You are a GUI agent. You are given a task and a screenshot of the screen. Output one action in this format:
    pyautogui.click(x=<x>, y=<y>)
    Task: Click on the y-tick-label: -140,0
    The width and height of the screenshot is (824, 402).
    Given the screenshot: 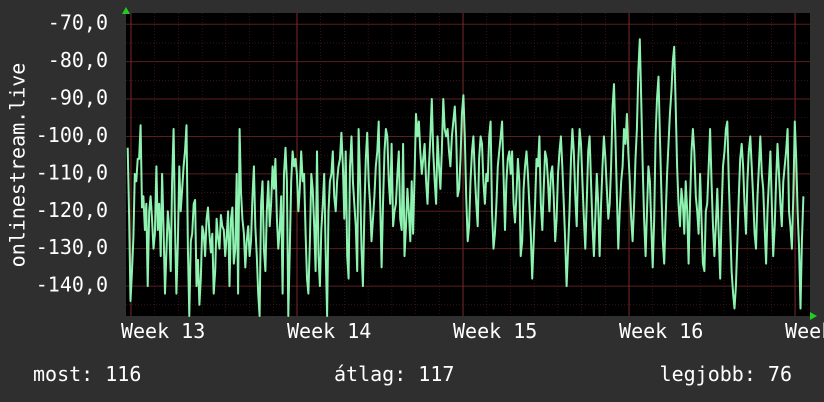 What is the action you would take?
    pyautogui.click(x=72, y=285)
    